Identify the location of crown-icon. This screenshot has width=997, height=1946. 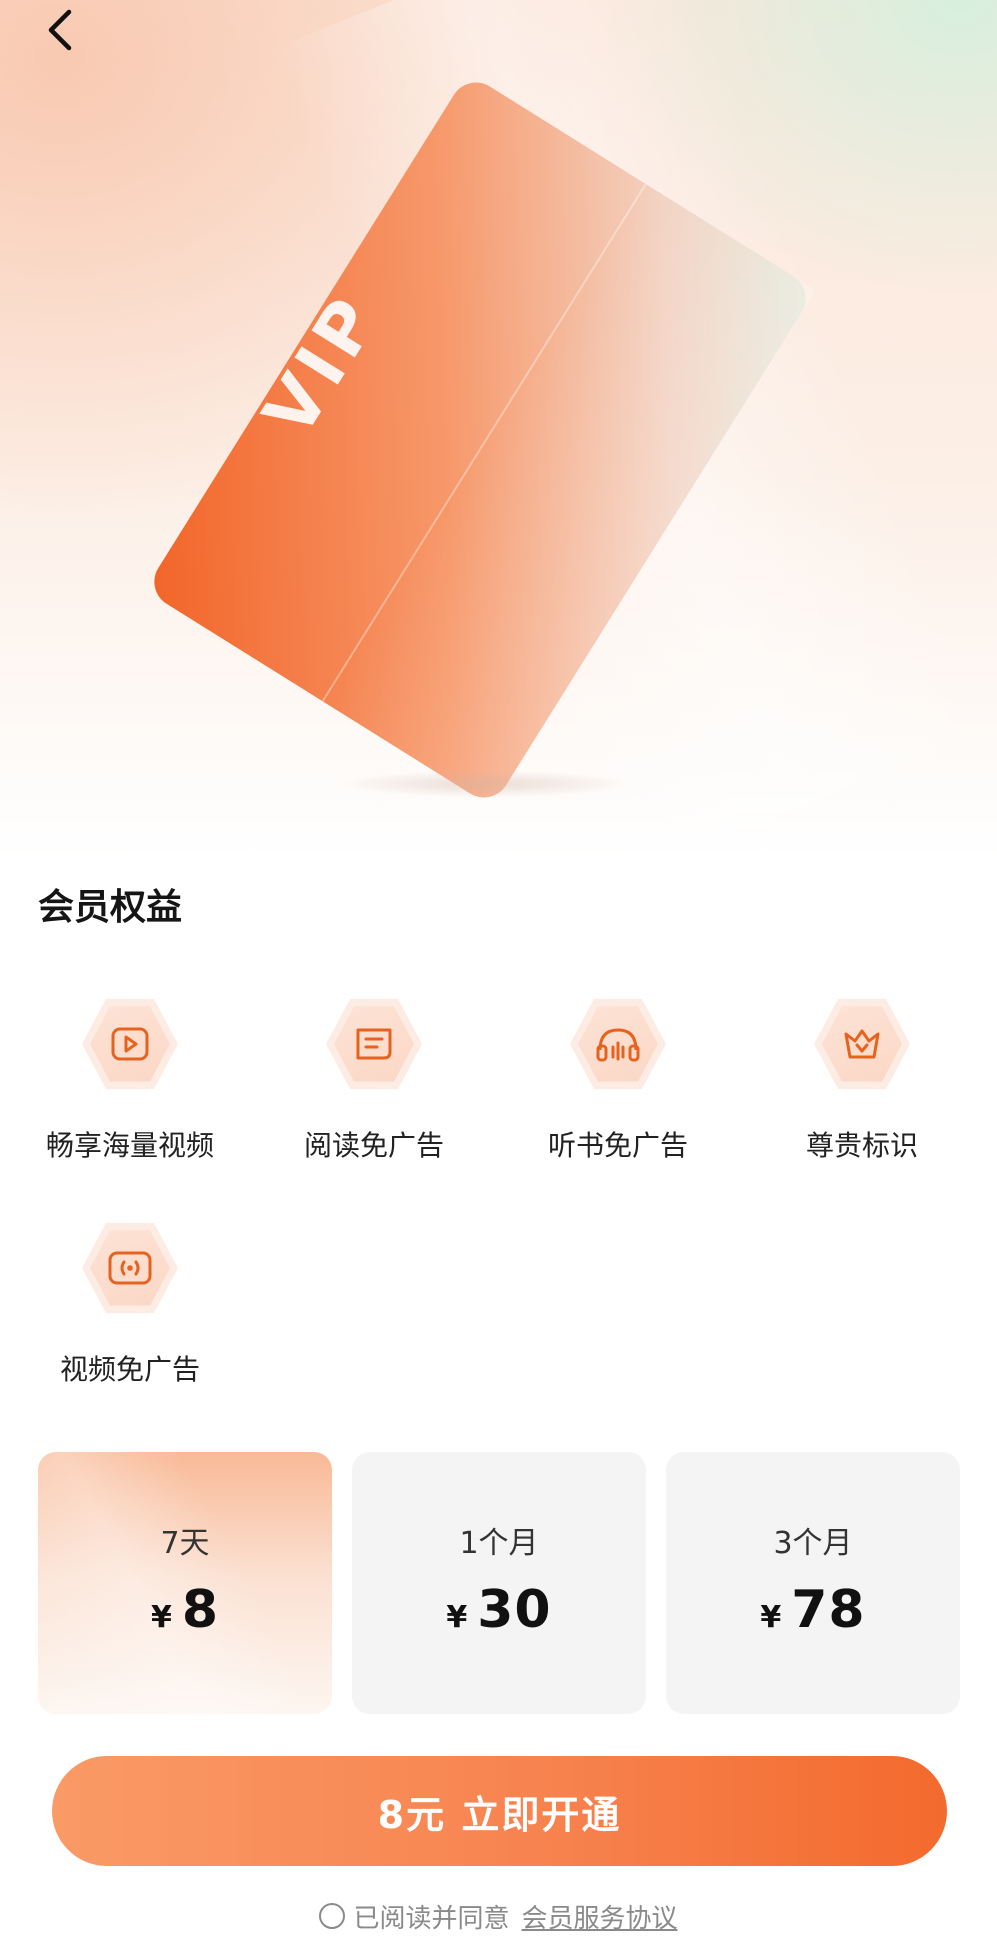
(862, 1044).